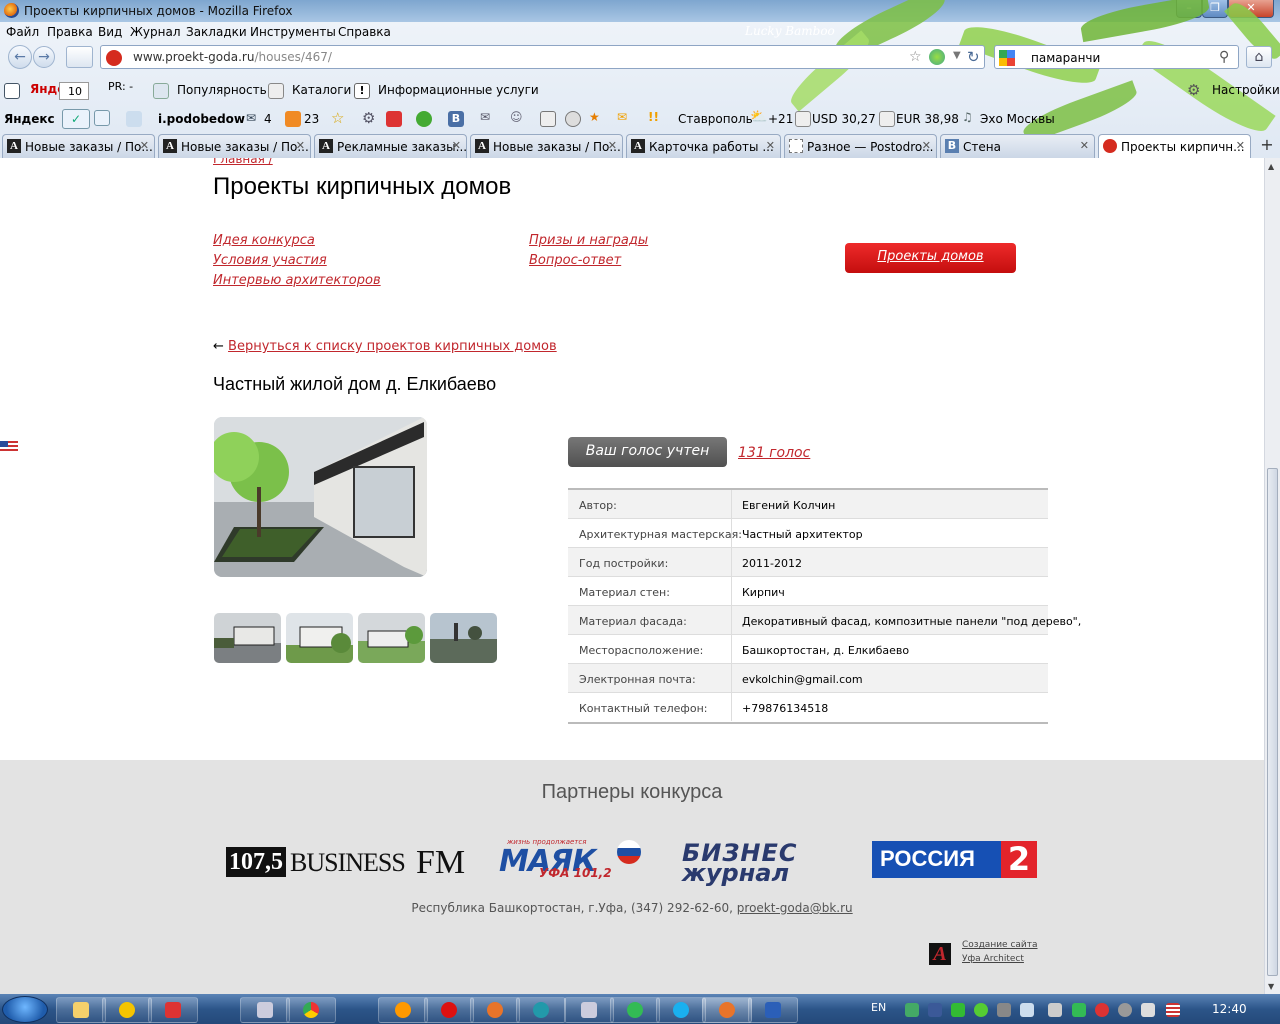 This screenshot has height=1024, width=1280. I want to click on new-tab-button: +, so click(1267, 146).